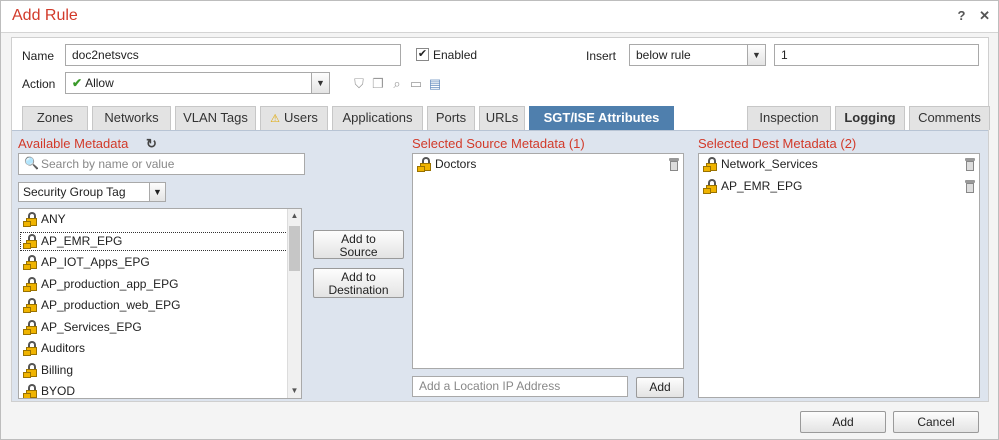  I want to click on tab-label: Inspection, so click(789, 117).